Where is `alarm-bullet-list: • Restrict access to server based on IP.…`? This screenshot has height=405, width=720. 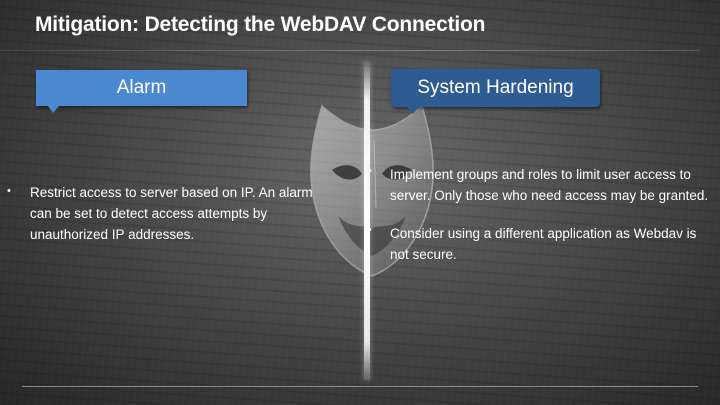 alarm-bullet-list: • Restrict access to server based on IP.… is located at coordinates (168, 213).